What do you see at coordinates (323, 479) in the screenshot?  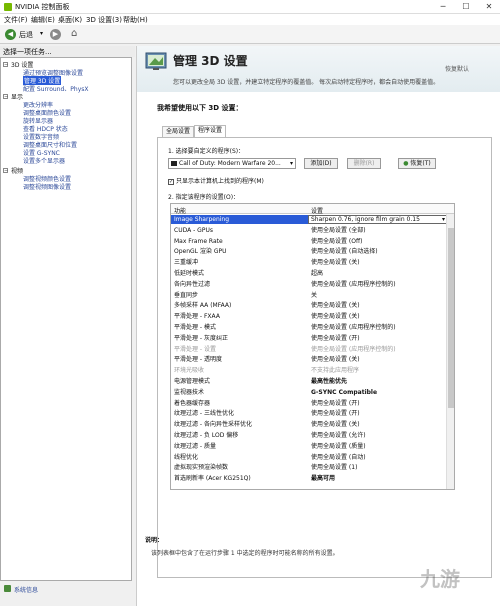 I see `setting-value: 最高可用` at bounding box center [323, 479].